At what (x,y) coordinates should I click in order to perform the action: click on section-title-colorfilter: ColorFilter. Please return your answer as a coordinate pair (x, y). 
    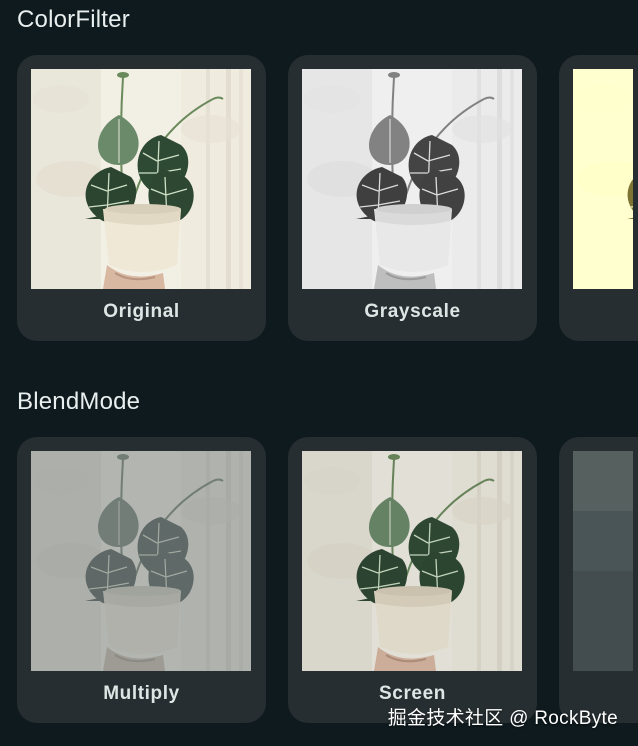
    Looking at the image, I should click on (73, 19).